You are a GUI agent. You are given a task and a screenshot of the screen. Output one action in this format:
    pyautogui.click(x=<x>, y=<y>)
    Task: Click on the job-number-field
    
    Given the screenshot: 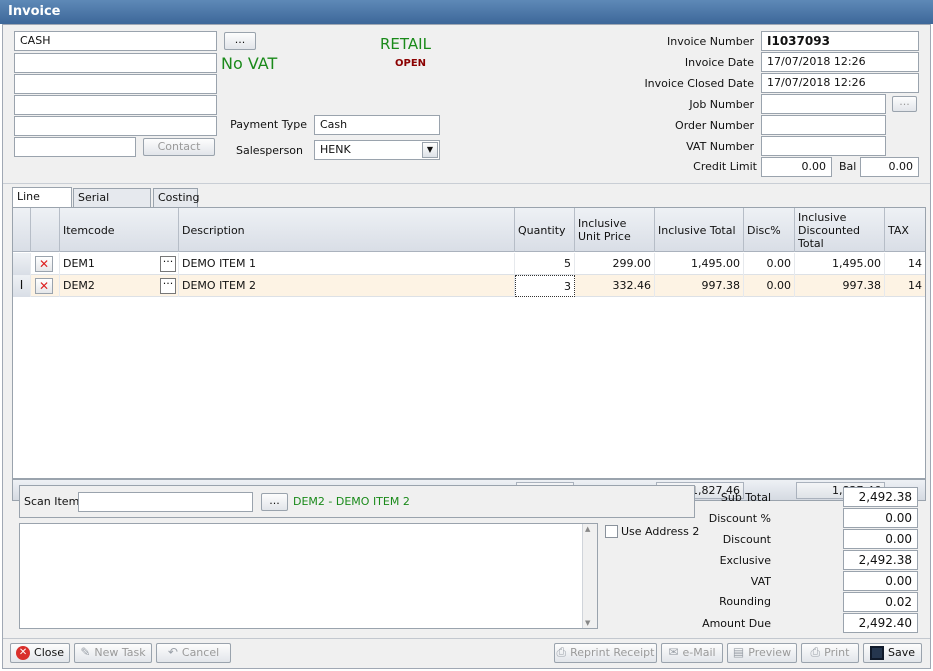 What is the action you would take?
    pyautogui.click(x=823, y=104)
    